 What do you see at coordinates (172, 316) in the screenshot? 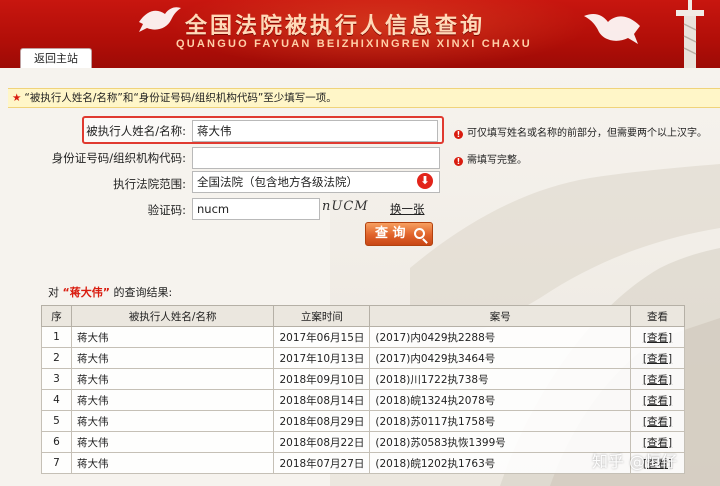
I see `column-header: 被执行人姓名/名称` at bounding box center [172, 316].